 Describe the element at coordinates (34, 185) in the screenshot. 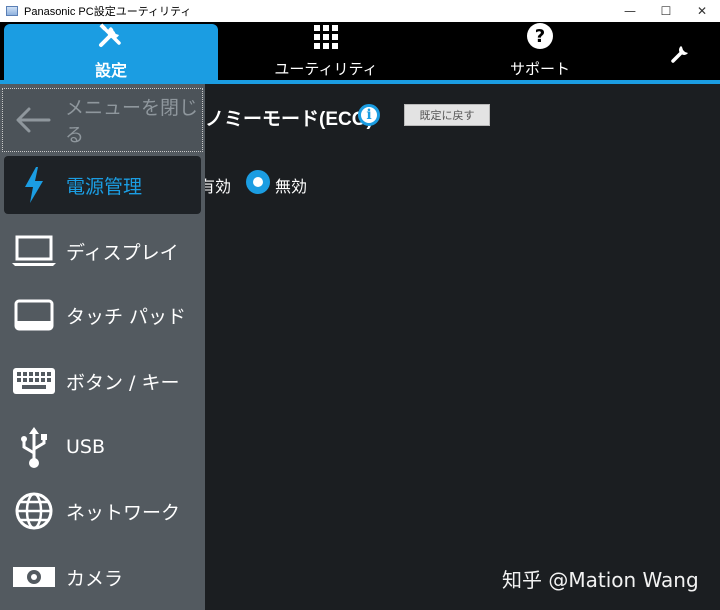

I see `lightning-icon` at that location.